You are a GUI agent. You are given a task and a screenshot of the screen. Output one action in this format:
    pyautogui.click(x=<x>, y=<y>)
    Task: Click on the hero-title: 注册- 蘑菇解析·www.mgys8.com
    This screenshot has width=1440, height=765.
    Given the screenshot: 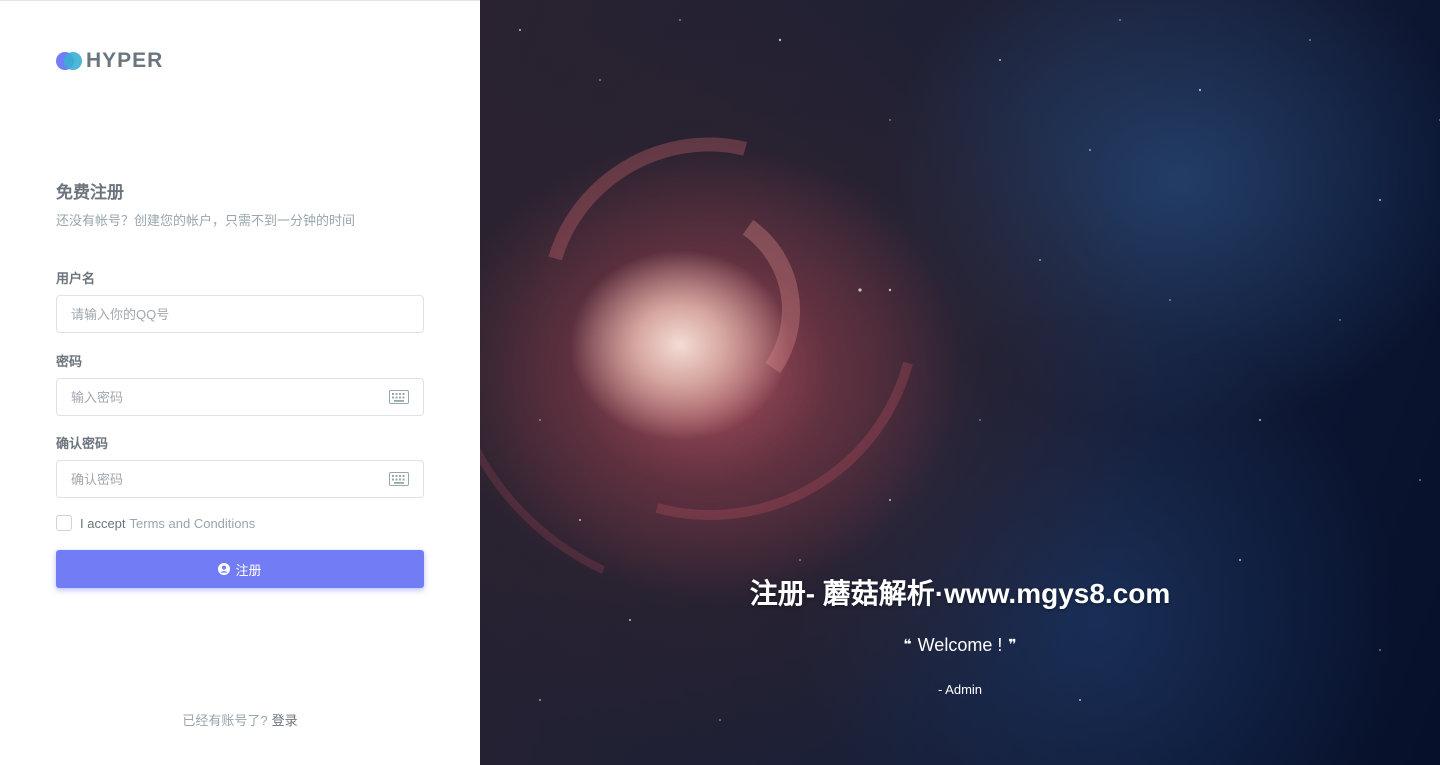 What is the action you would take?
    pyautogui.click(x=960, y=593)
    